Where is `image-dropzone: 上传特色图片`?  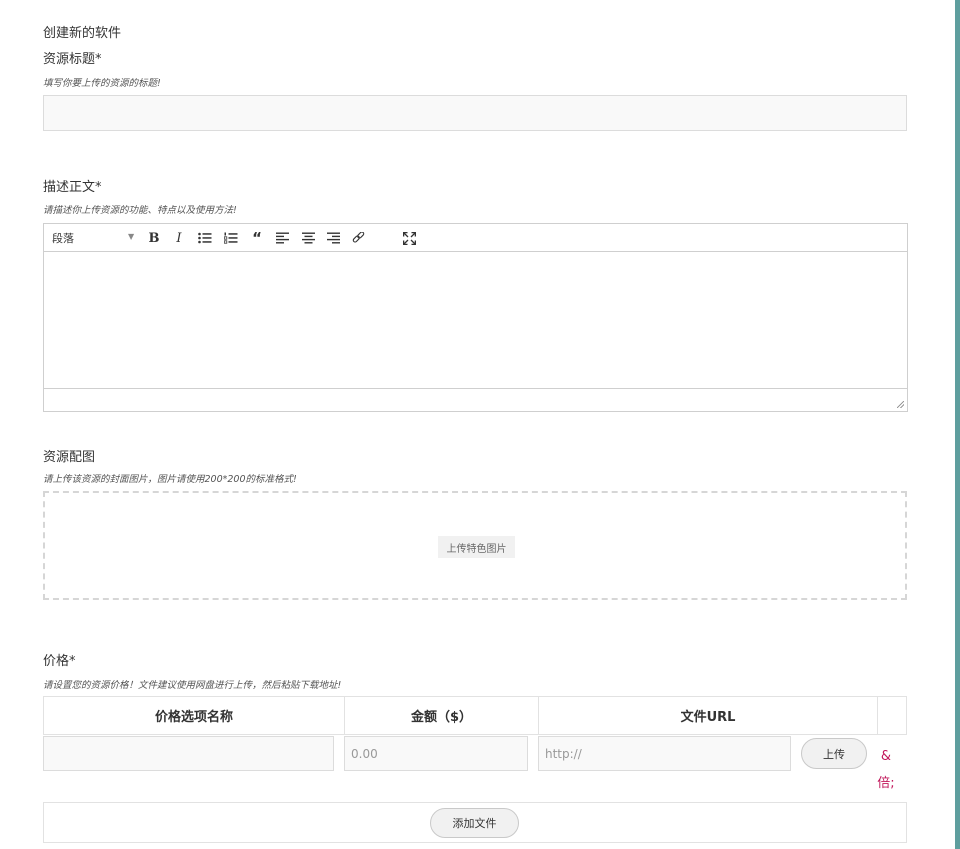 image-dropzone: 上传特色图片 is located at coordinates (475, 545).